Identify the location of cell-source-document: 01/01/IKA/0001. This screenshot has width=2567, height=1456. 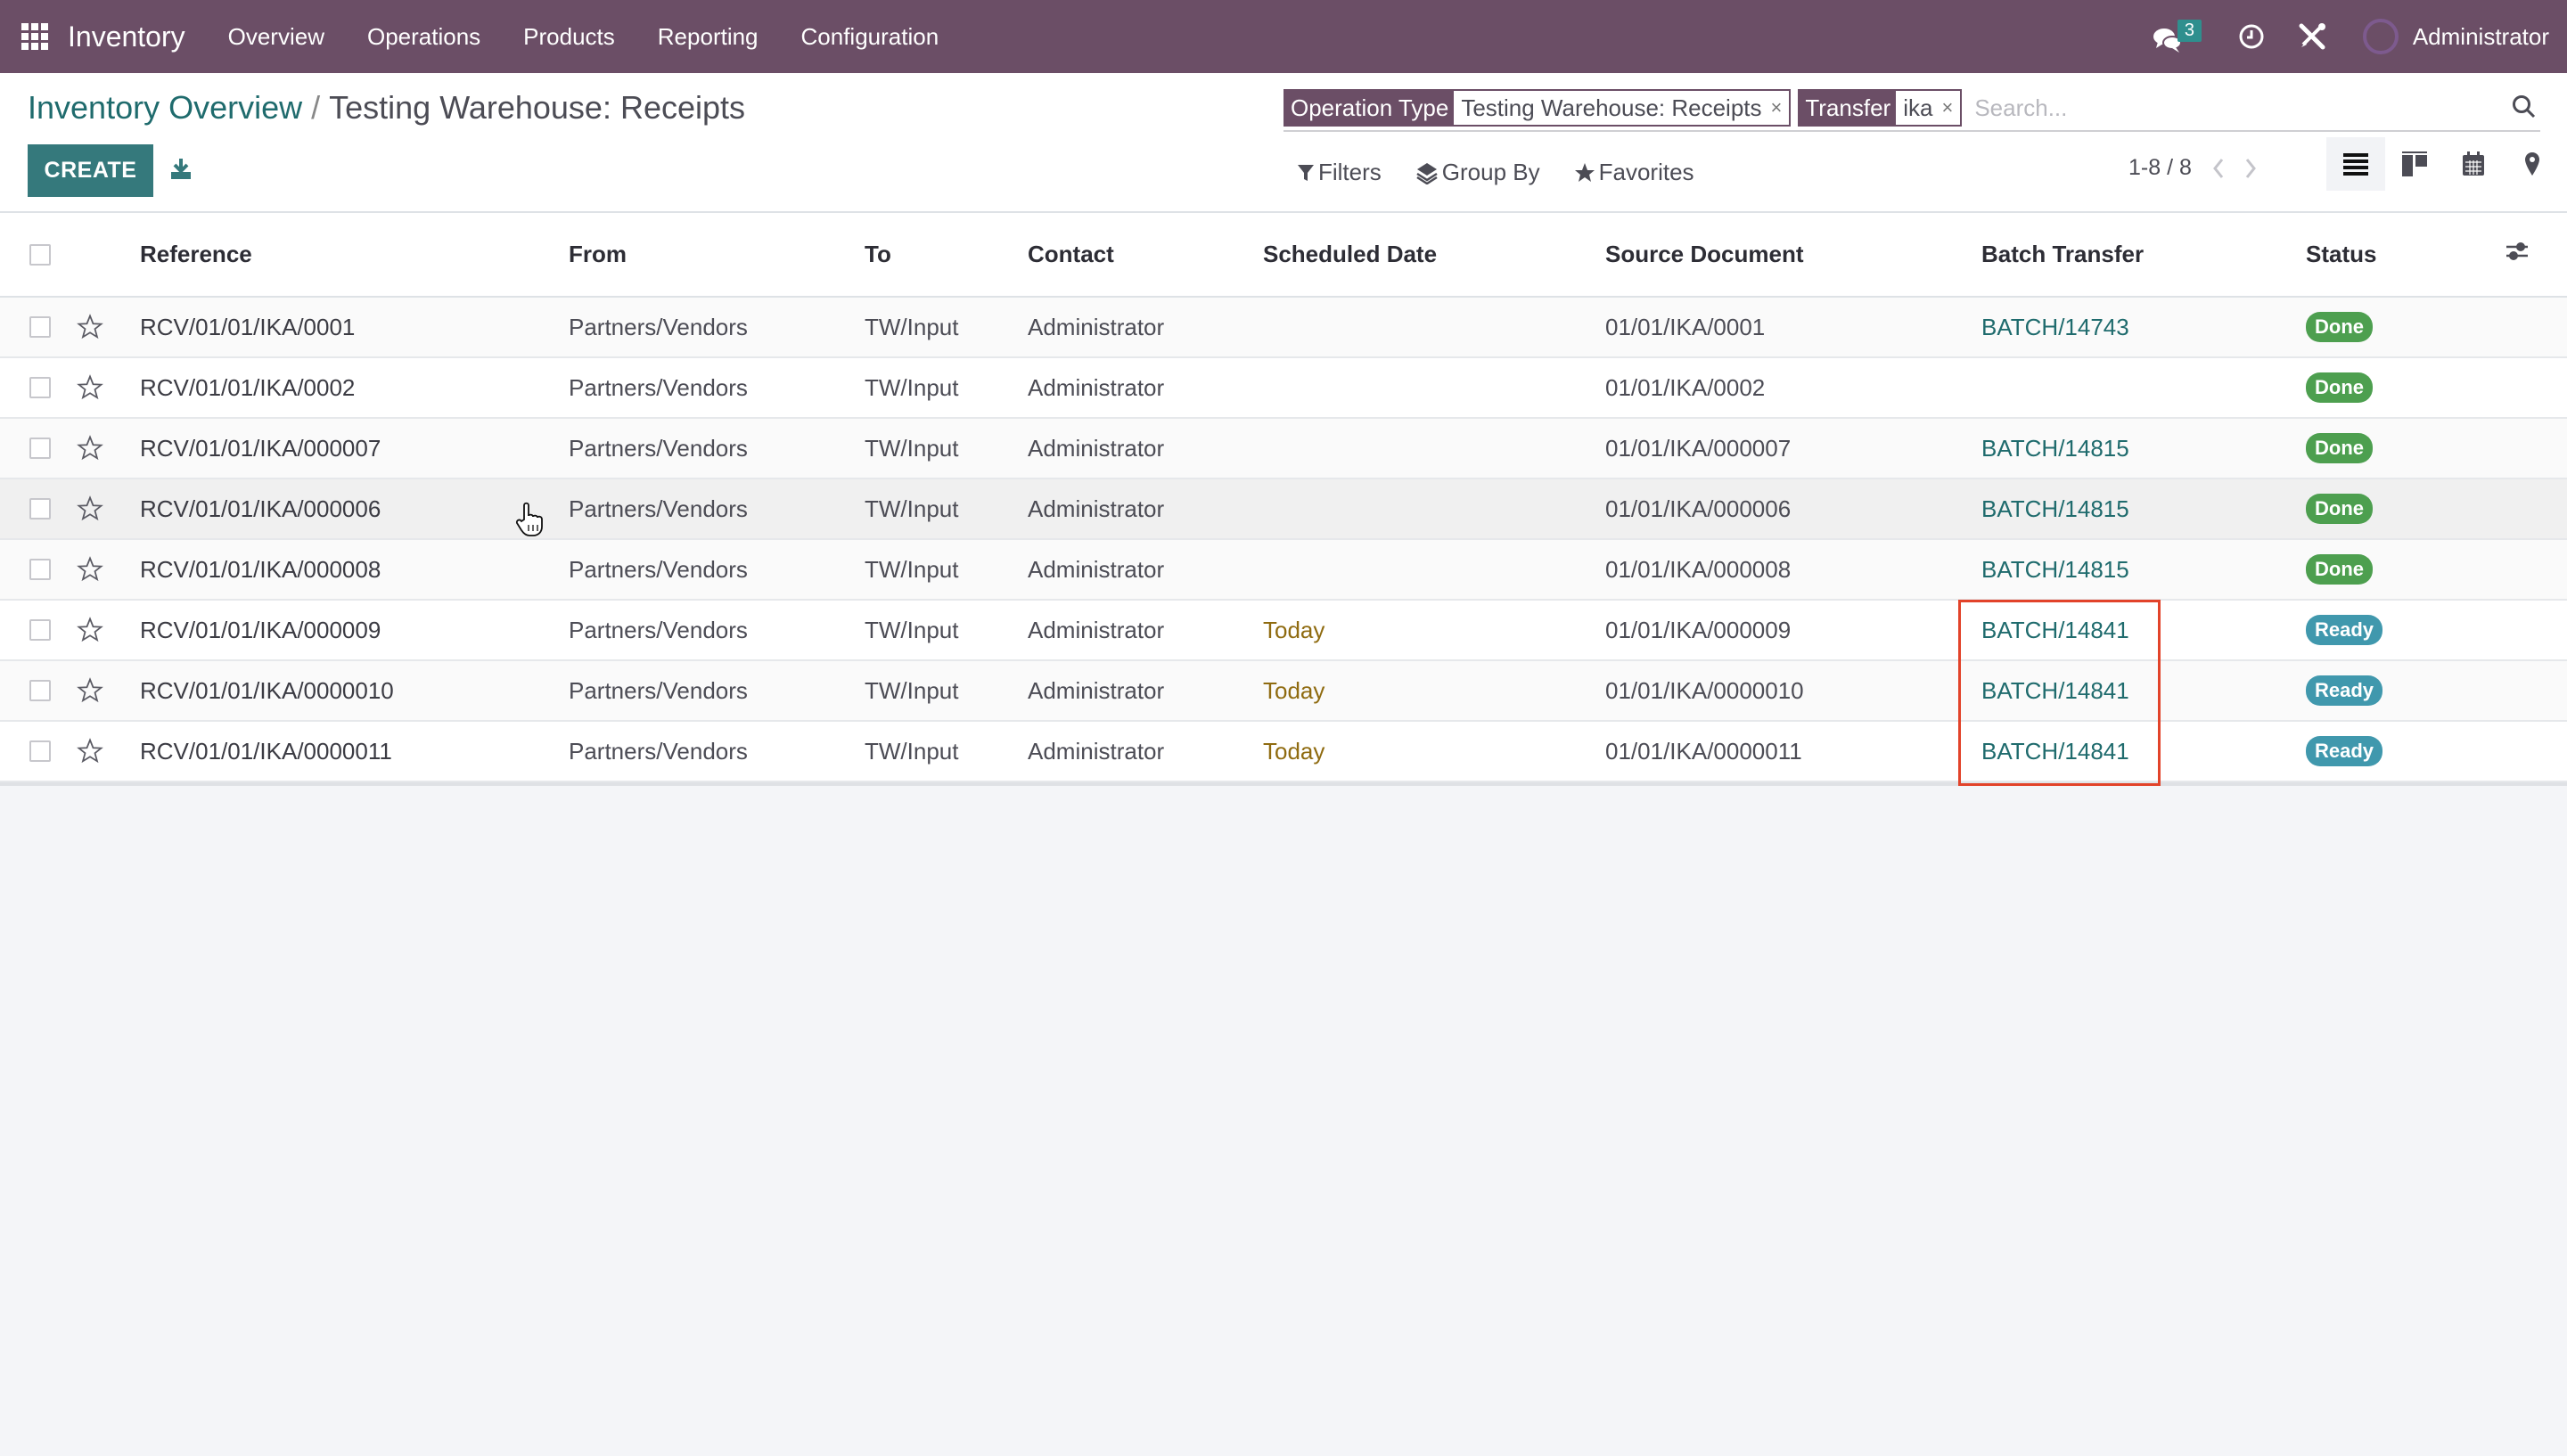
(1793, 328).